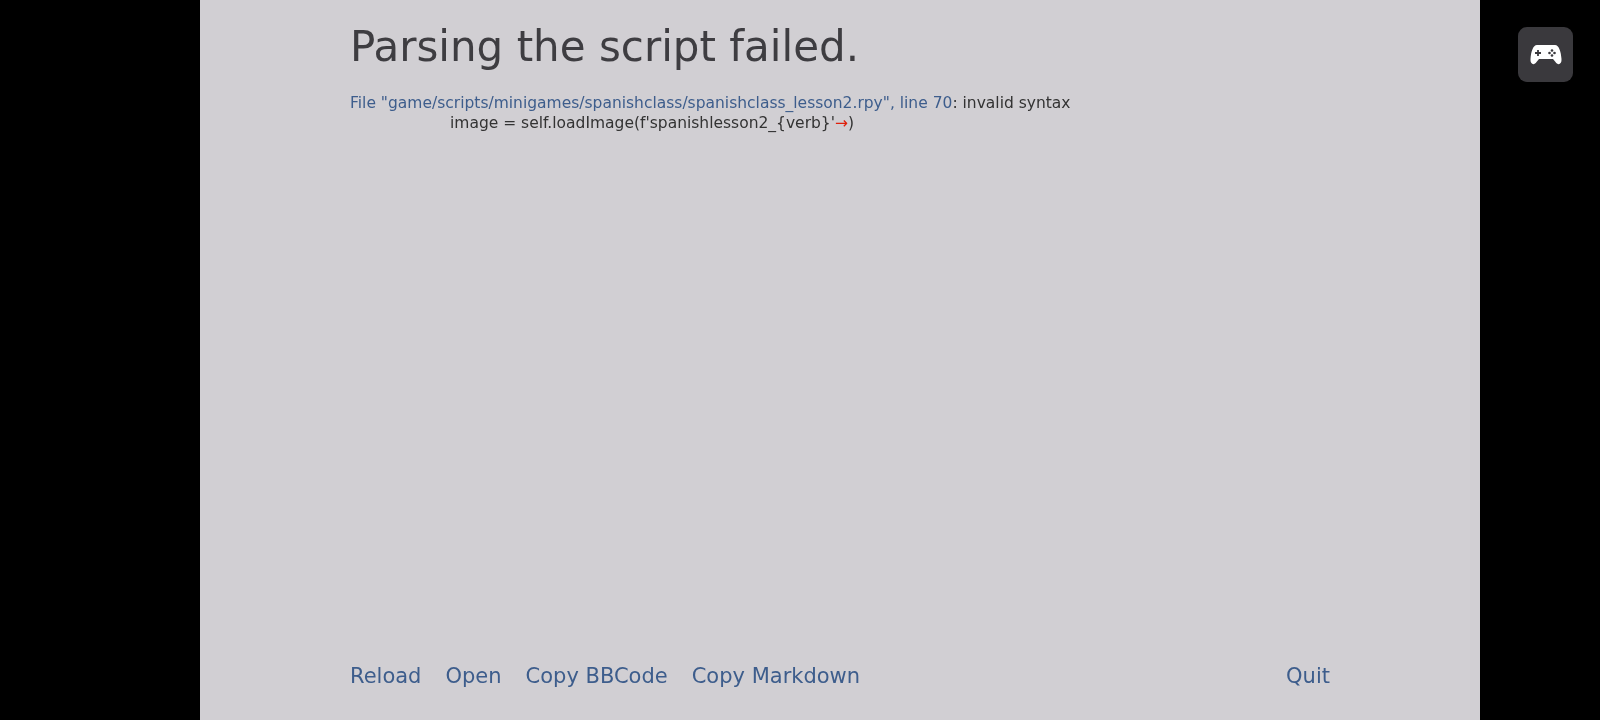 Image resolution: width=1600 pixels, height=720 pixels. What do you see at coordinates (386, 676) in the screenshot?
I see `action-button: Reload` at bounding box center [386, 676].